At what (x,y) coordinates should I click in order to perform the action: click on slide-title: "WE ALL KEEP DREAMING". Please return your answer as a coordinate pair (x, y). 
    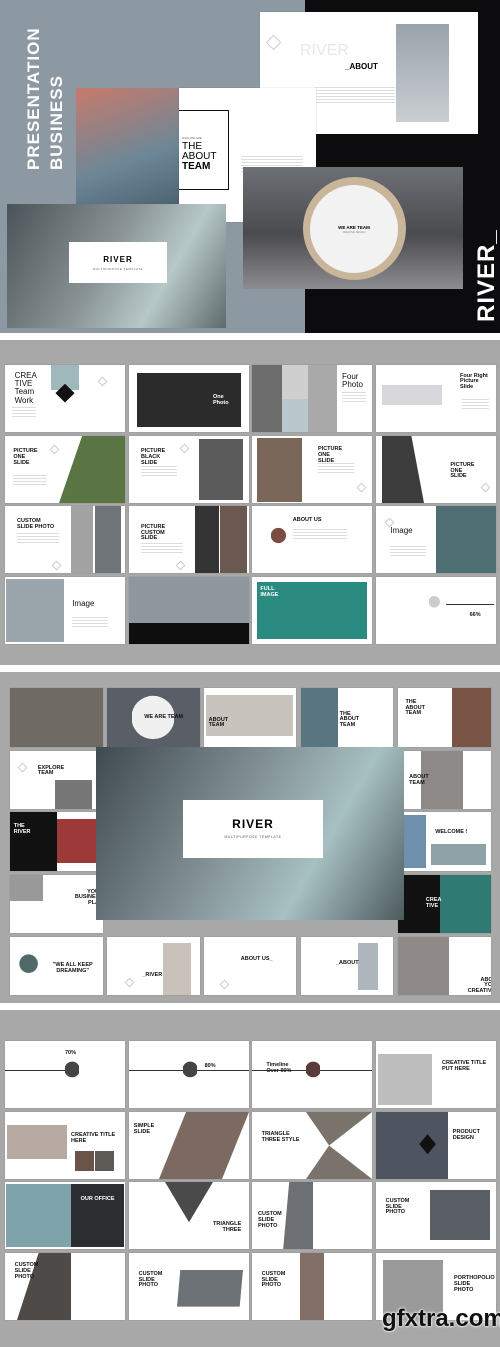
    Looking at the image, I should click on (72, 968).